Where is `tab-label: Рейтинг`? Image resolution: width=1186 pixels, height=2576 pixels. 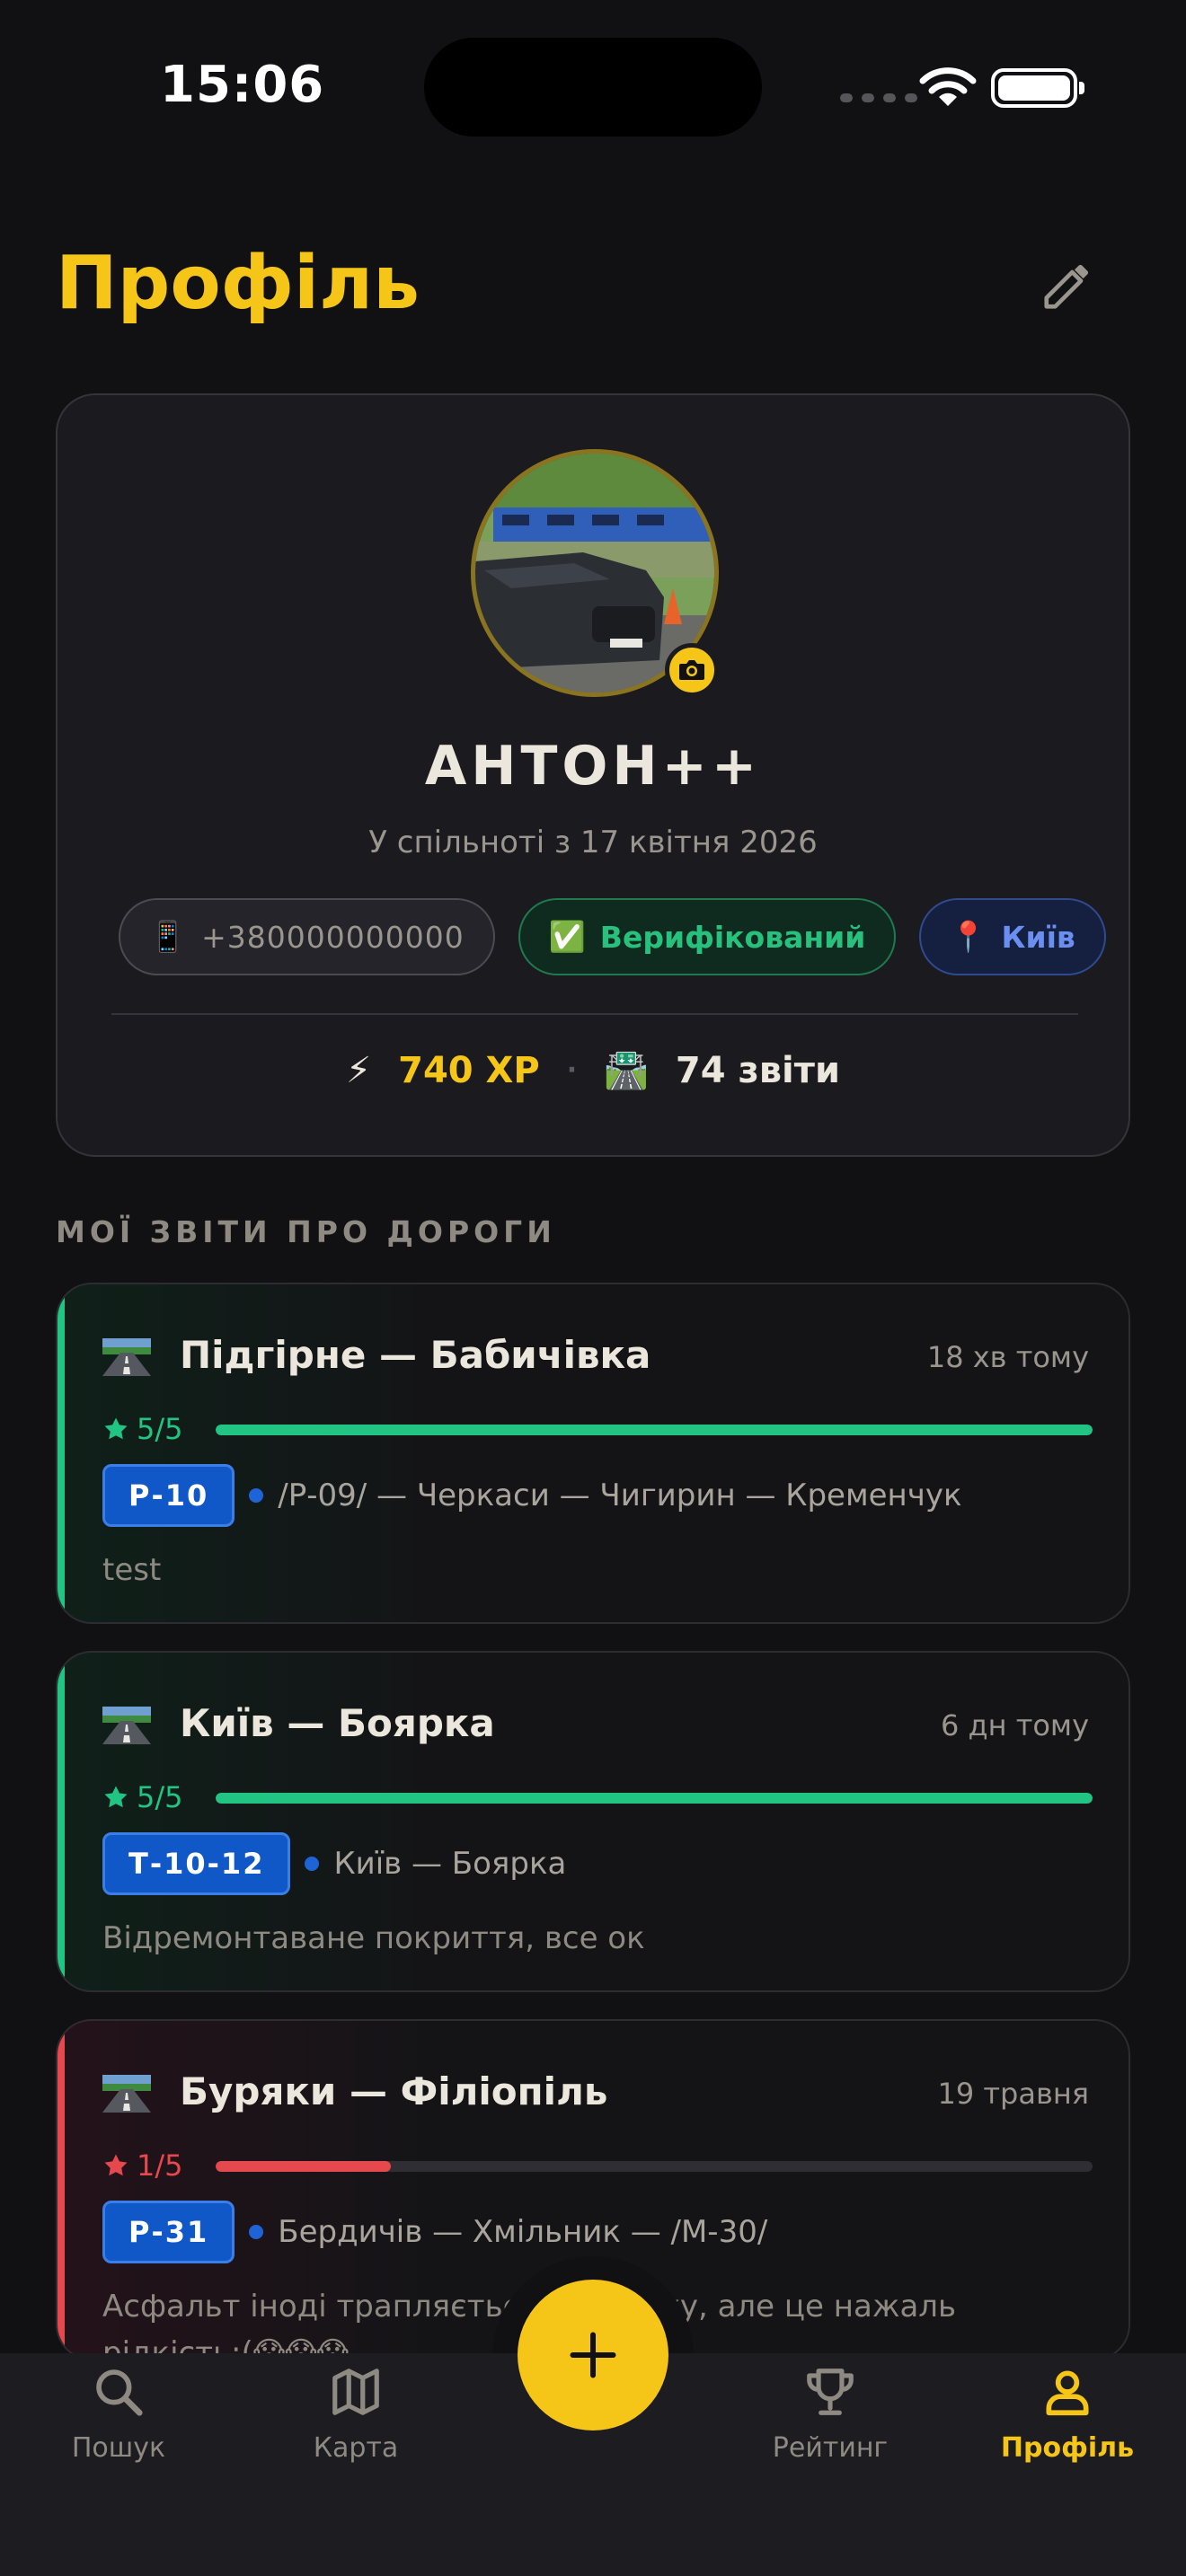 tab-label: Рейтинг is located at coordinates (830, 2448).